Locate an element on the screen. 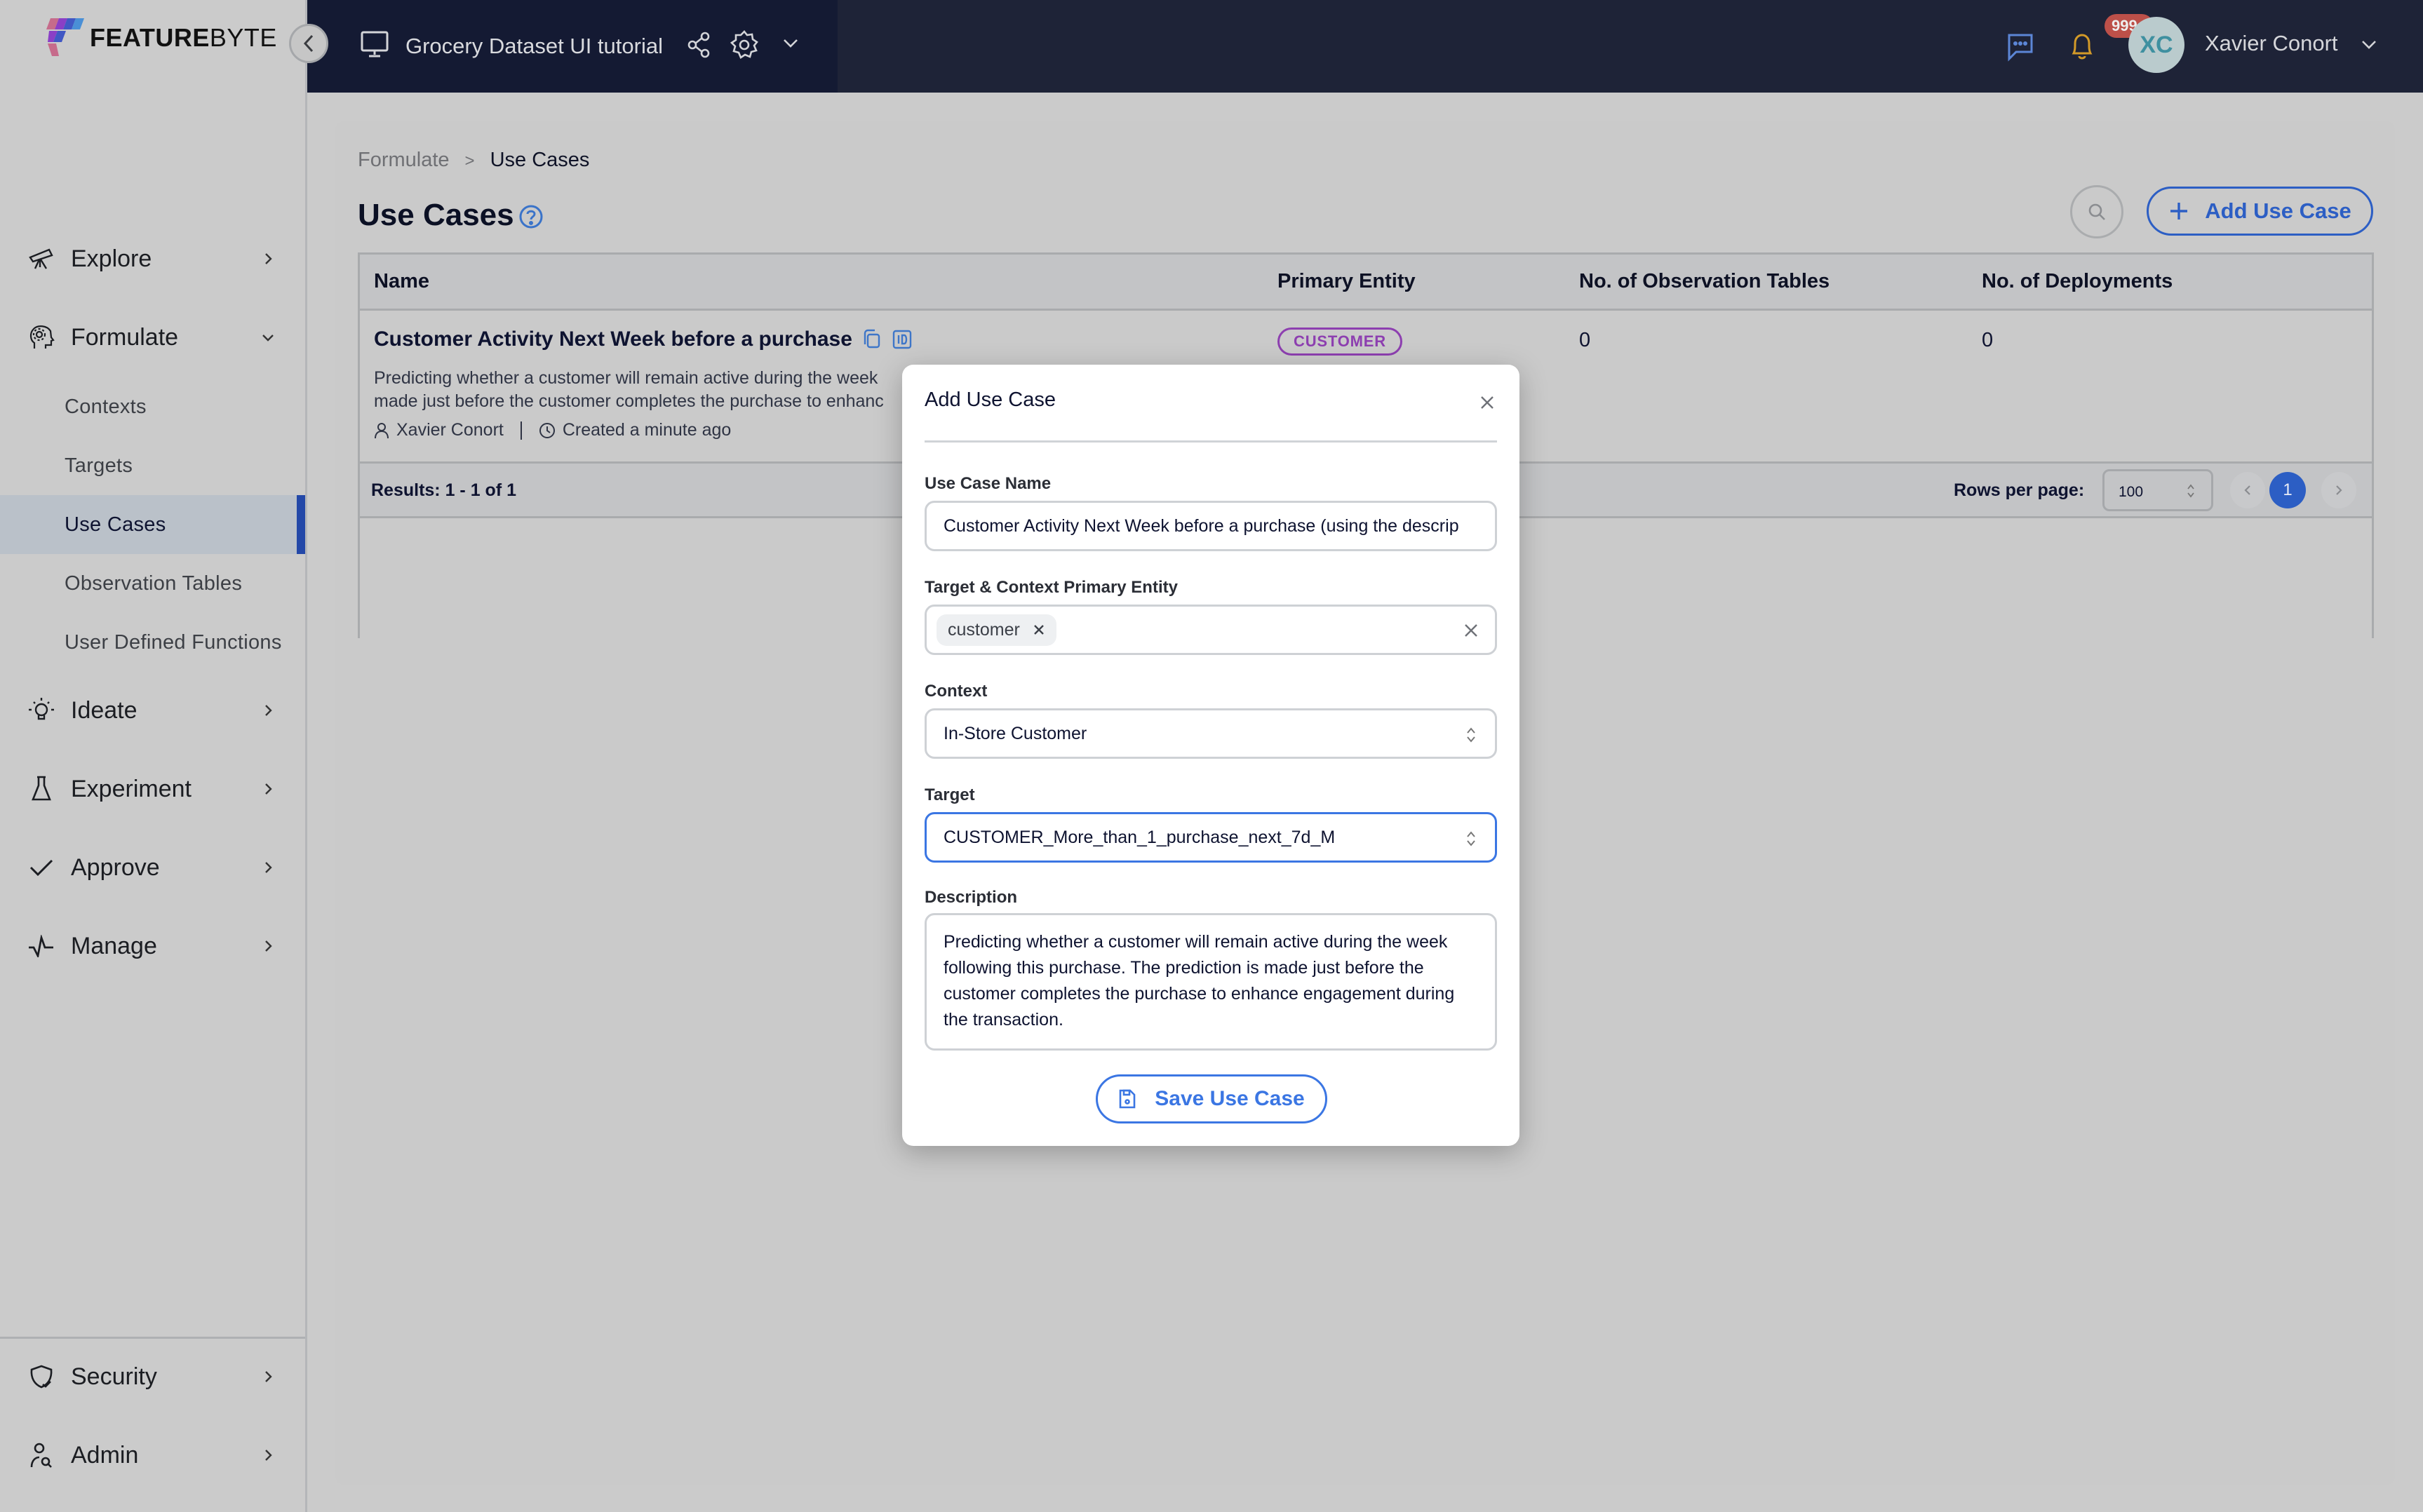  bell-icon is located at coordinates (2082, 46).